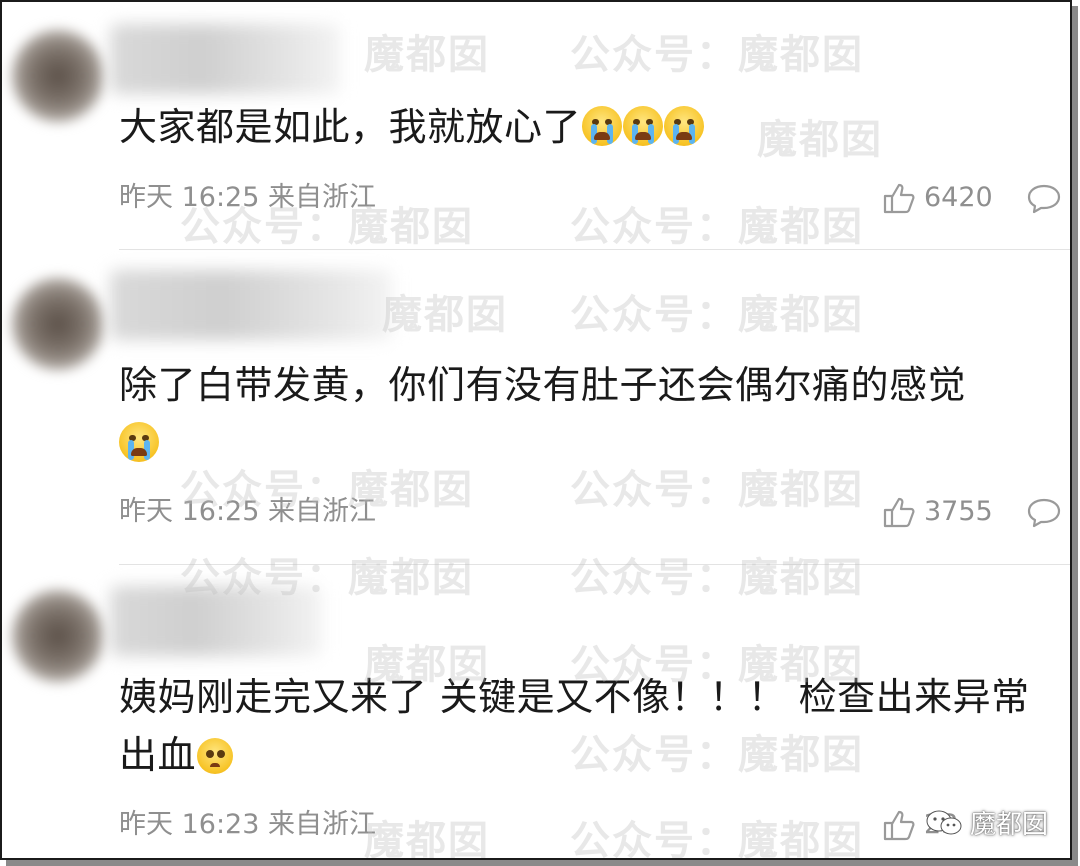  I want to click on comment-text-content: 大家都是如此，我就放心了, so click(350, 127).